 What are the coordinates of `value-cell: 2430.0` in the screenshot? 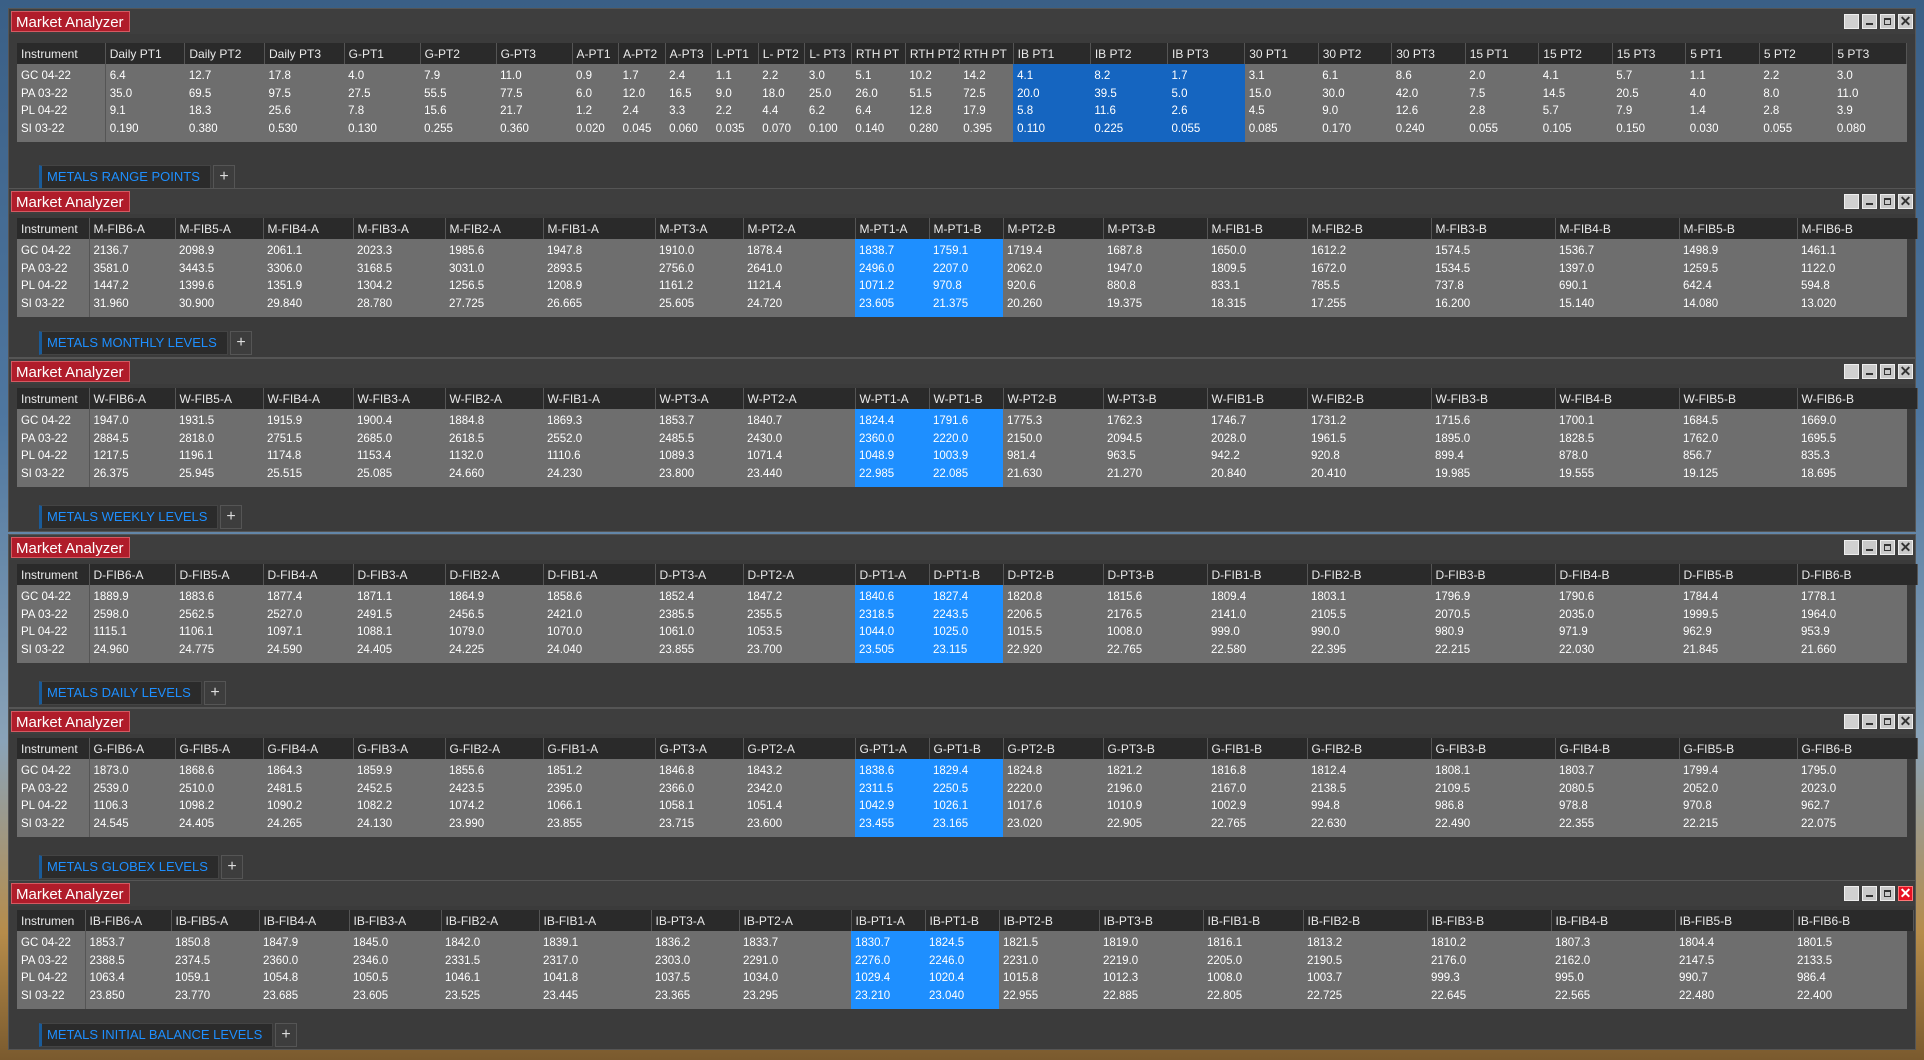 It's located at (799, 440).